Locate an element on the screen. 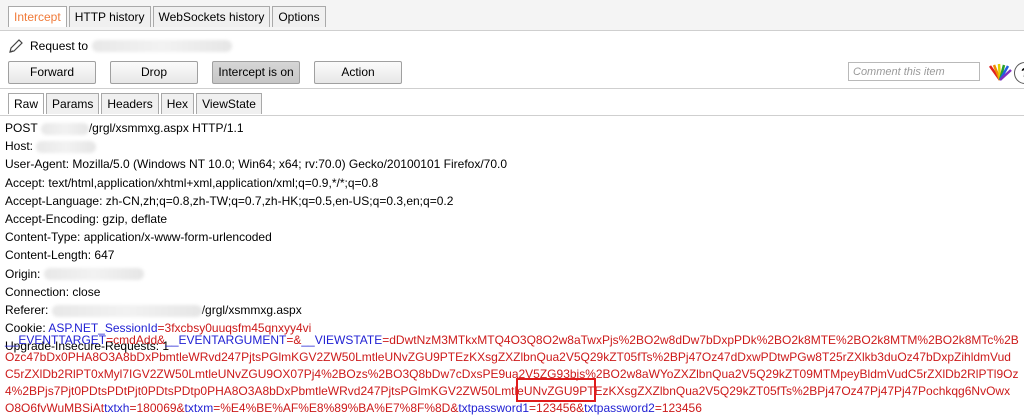  param-name: __EVENTTARGET is located at coordinates (56, 340).